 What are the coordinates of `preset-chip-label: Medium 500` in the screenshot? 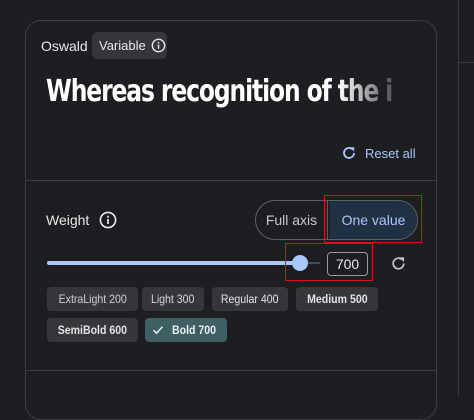 It's located at (337, 299).